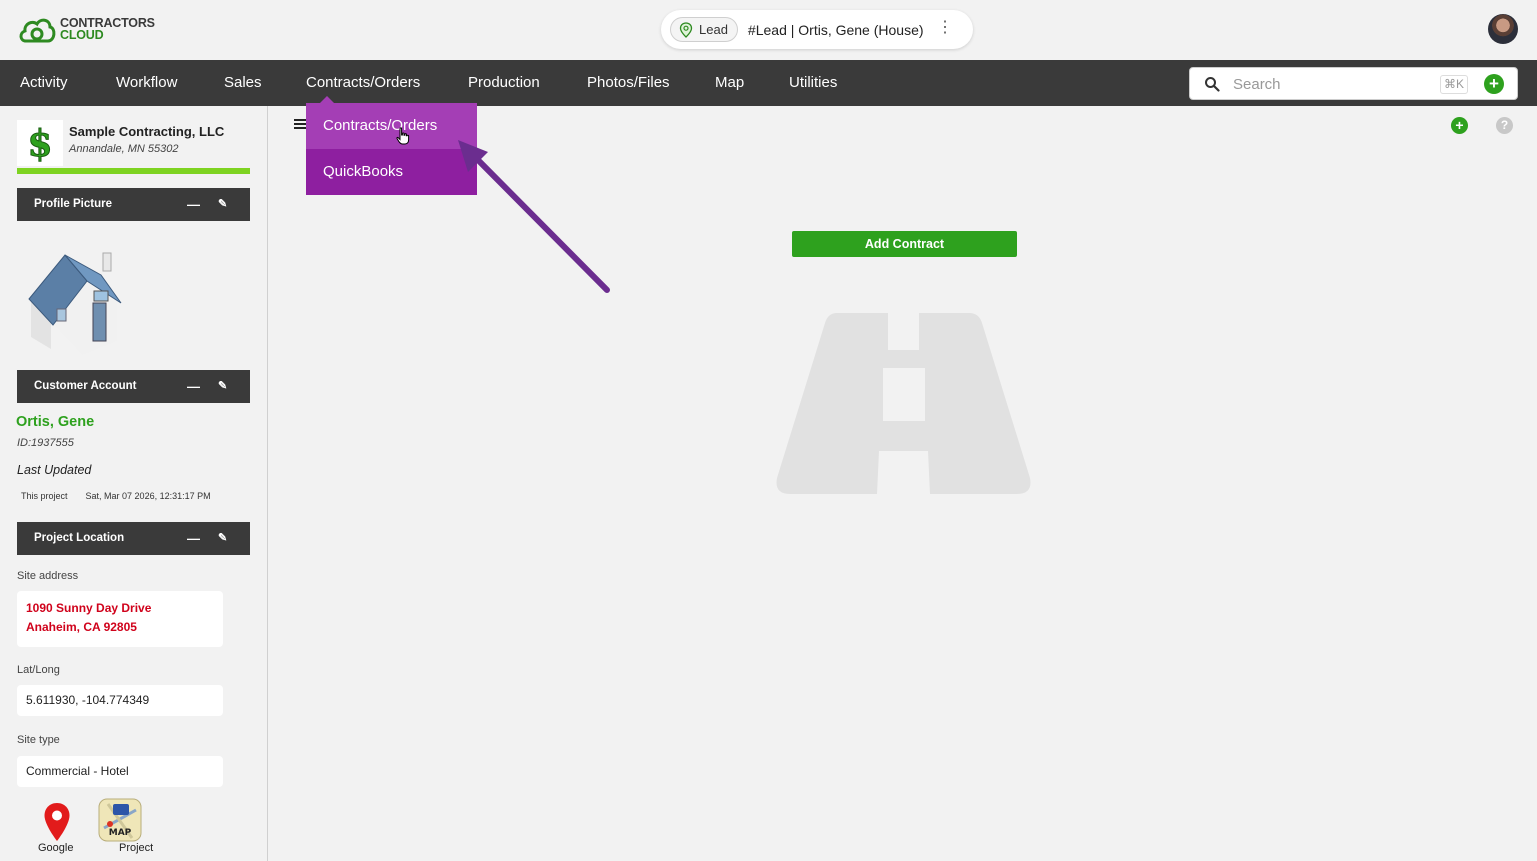 The height and width of the screenshot is (861, 1537). Describe the element at coordinates (534, 216) in the screenshot. I see `annotation-arrow` at that location.